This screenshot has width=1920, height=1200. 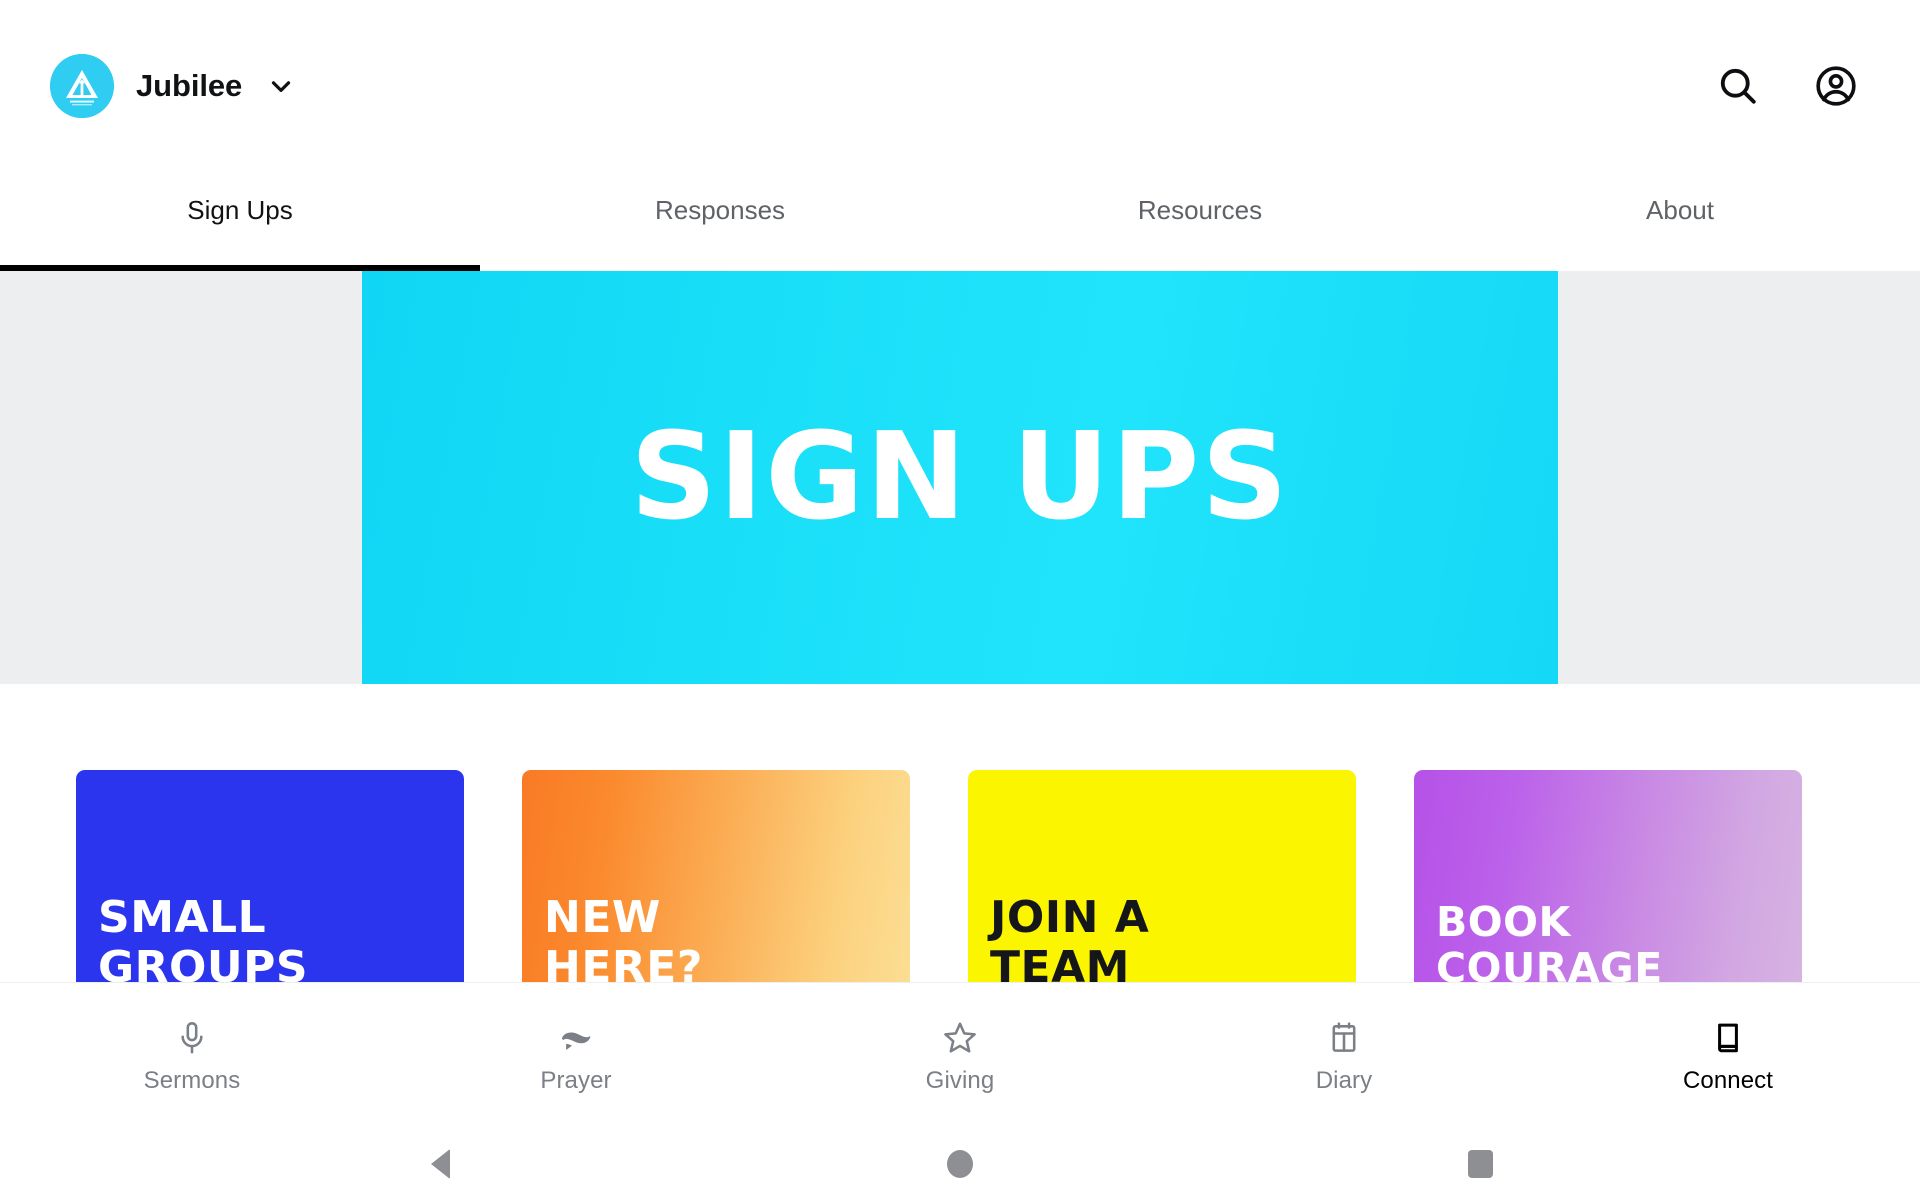 I want to click on bottom-nav-label: Diary, so click(x=1344, y=1080).